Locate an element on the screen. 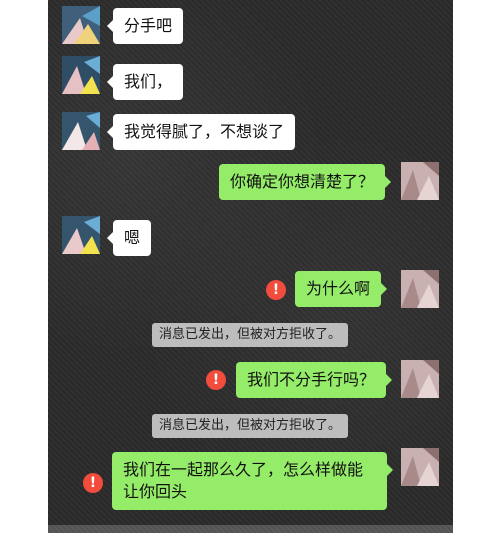 This screenshot has height=533, width=500. message-bubble: 你确定你想清楚了？ is located at coordinates (305, 182).